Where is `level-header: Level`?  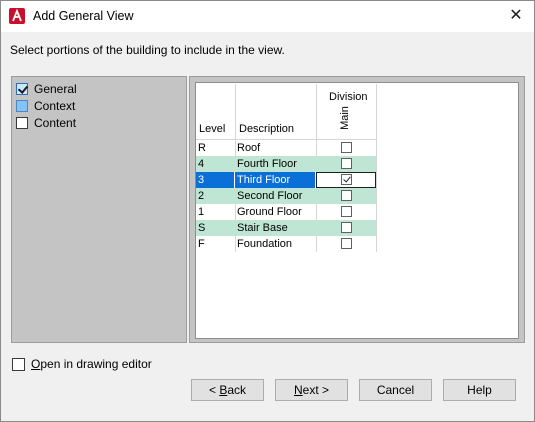
level-header: Level is located at coordinates (212, 129).